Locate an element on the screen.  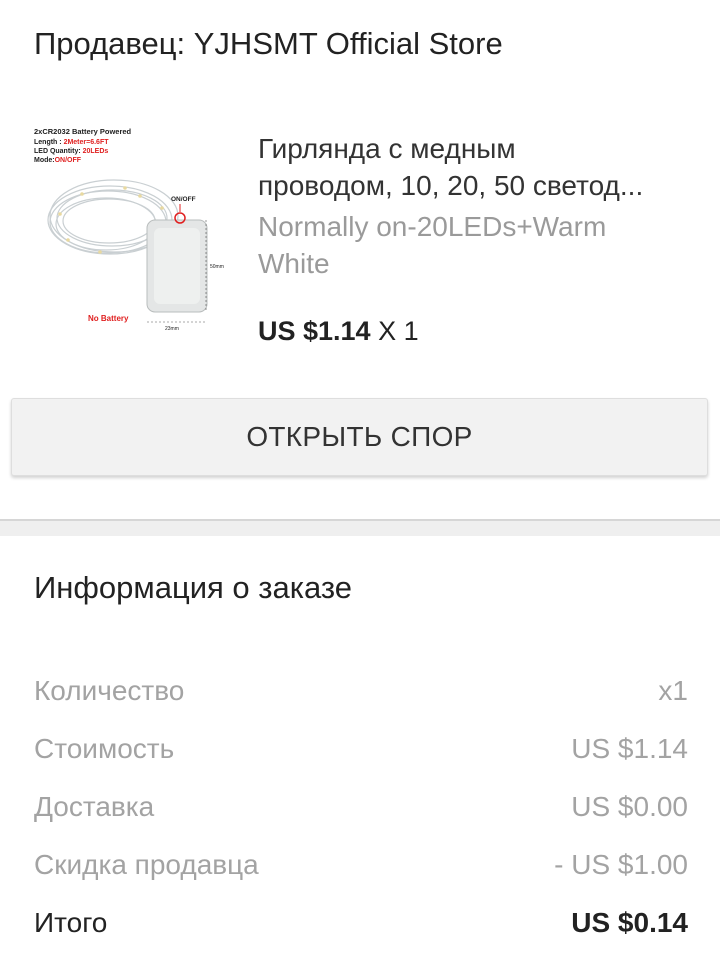
shipping-value: US $0.00 is located at coordinates (629, 806).